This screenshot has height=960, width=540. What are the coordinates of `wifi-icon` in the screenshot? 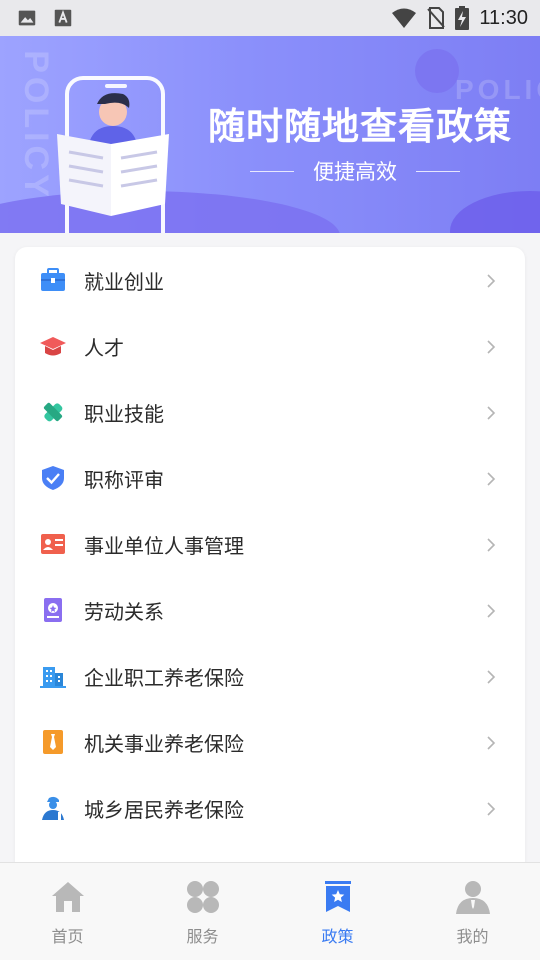 It's located at (404, 18).